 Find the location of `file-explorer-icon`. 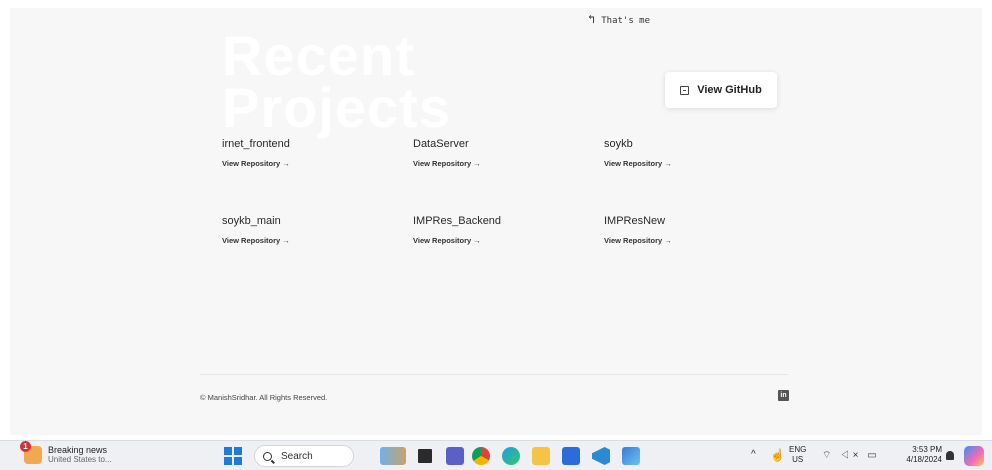

file-explorer-icon is located at coordinates (541, 456).